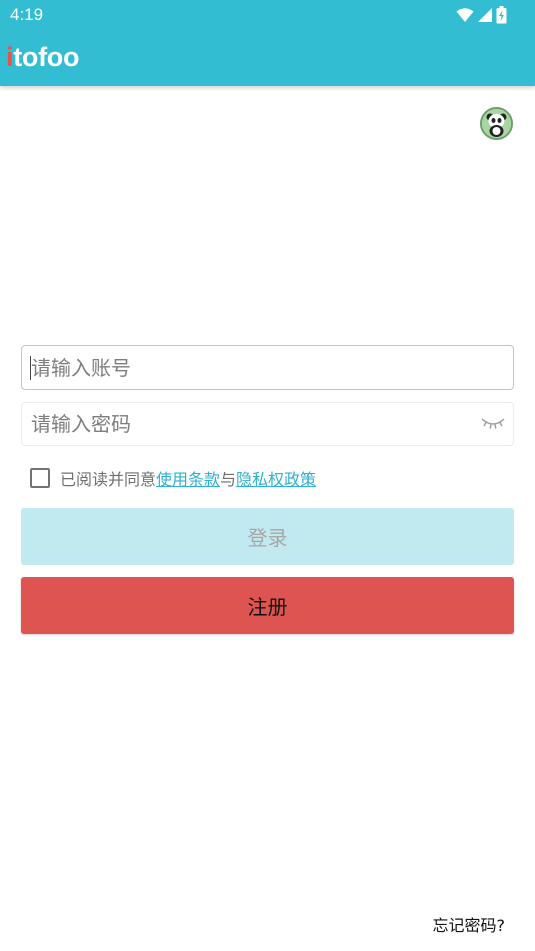 This screenshot has height=951, width=535. What do you see at coordinates (27, 14) in the screenshot?
I see `status-time: 4:19` at bounding box center [27, 14].